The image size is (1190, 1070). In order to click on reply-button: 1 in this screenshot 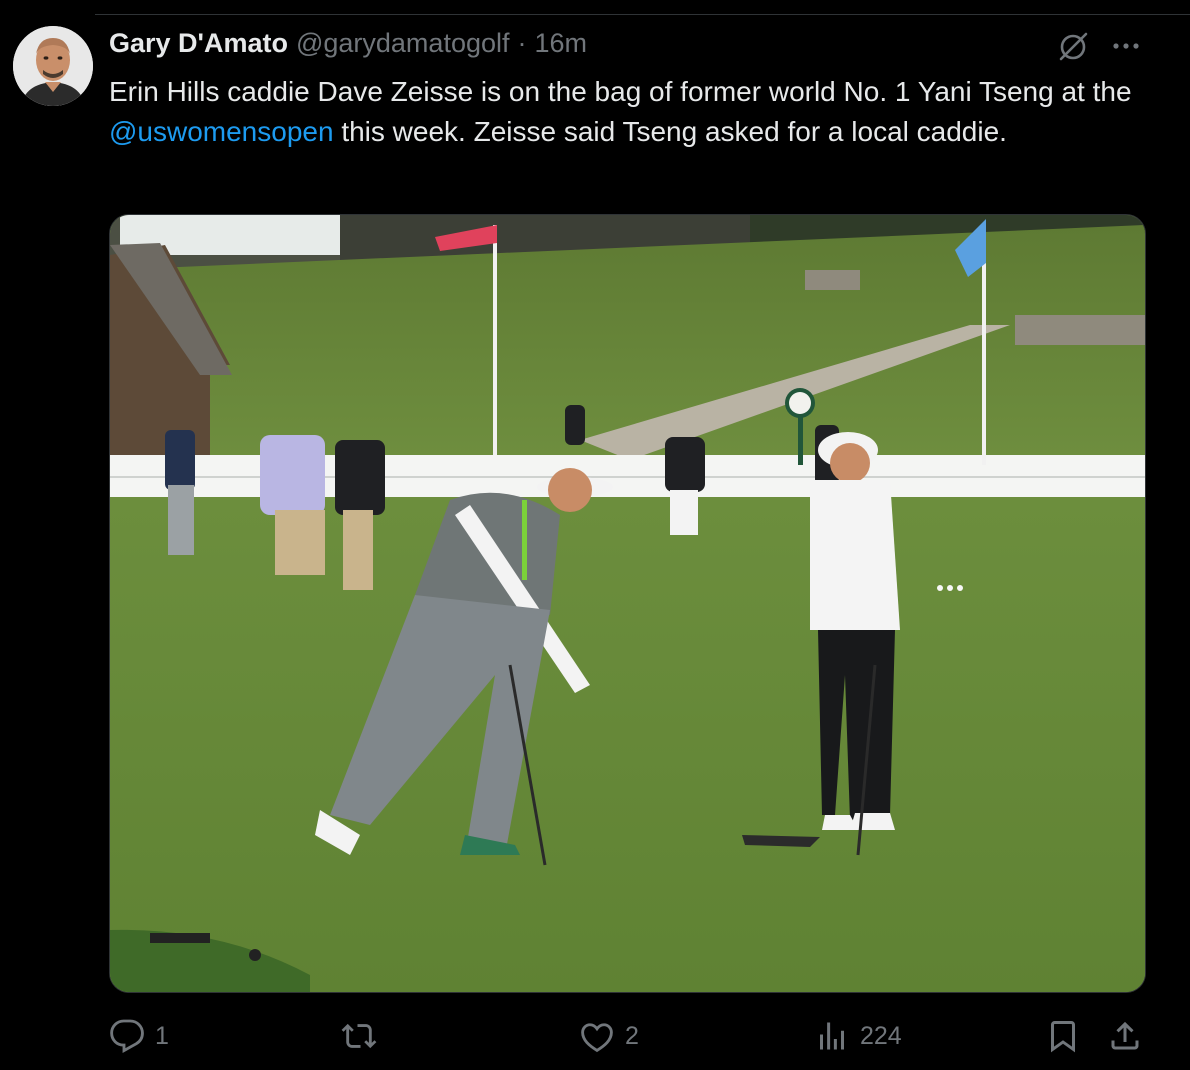, I will do `click(139, 1036)`.